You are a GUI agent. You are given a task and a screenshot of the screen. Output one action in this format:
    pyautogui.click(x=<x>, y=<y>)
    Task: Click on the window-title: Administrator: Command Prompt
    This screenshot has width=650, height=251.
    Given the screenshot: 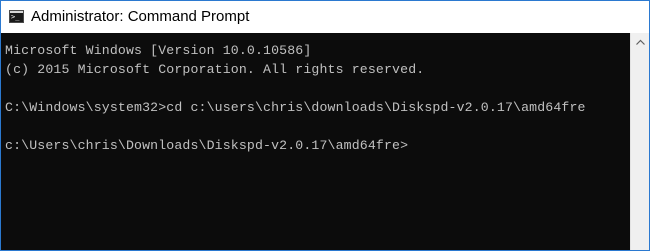 What is the action you would take?
    pyautogui.click(x=140, y=16)
    